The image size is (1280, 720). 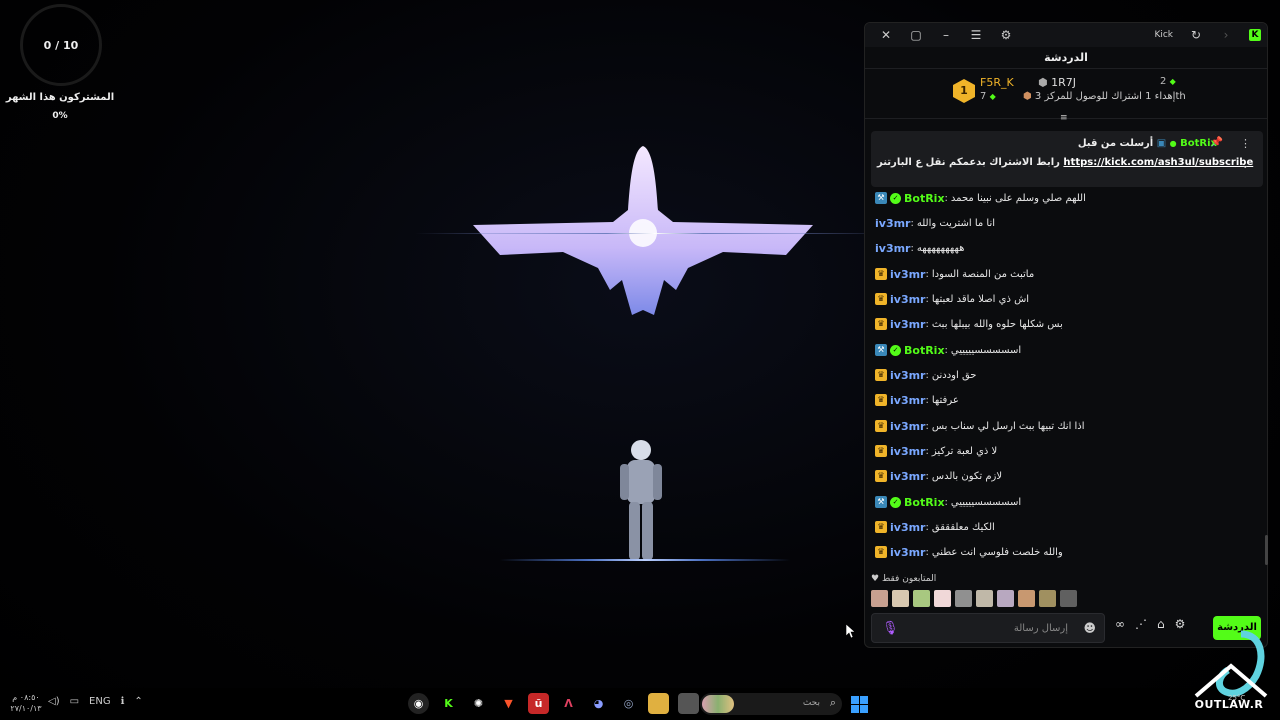 I want to click on menu-icon: ☰, so click(x=976, y=35).